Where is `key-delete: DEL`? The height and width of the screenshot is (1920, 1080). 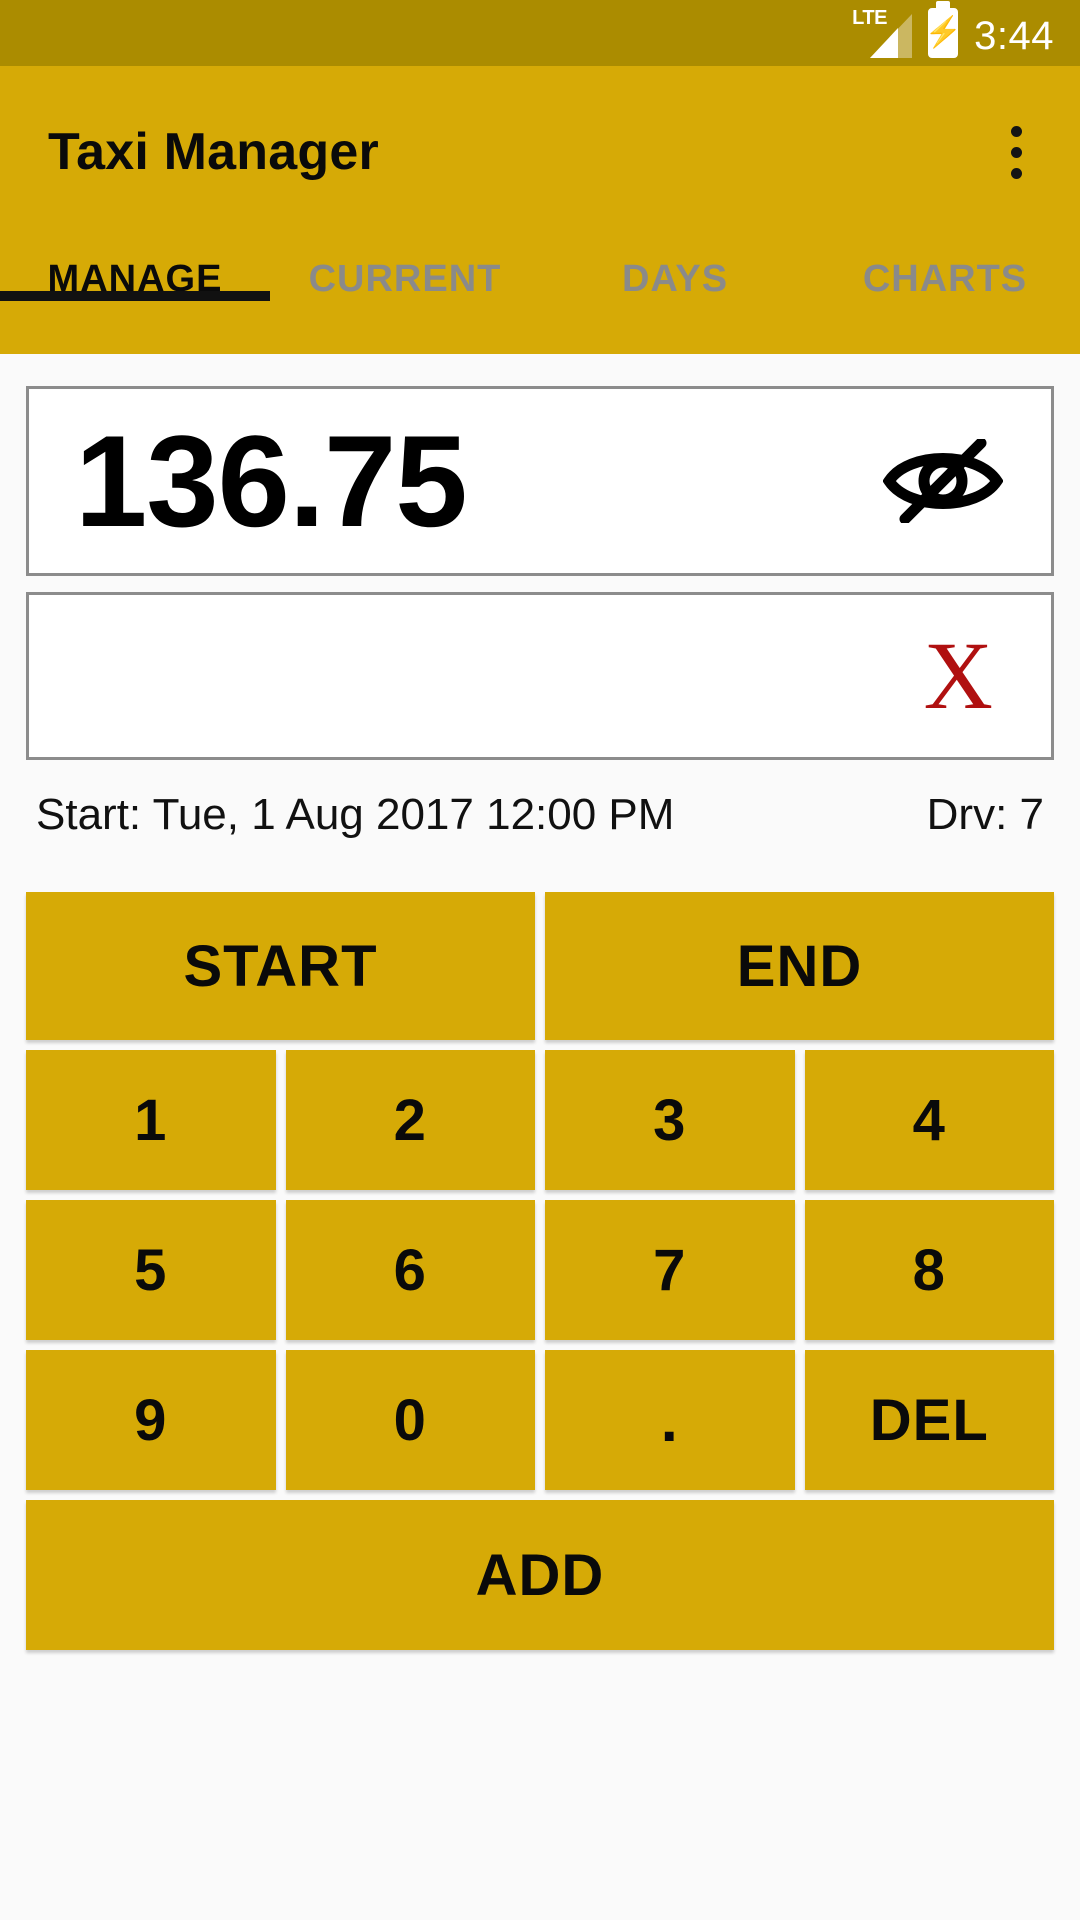 key-delete: DEL is located at coordinates (929, 1420).